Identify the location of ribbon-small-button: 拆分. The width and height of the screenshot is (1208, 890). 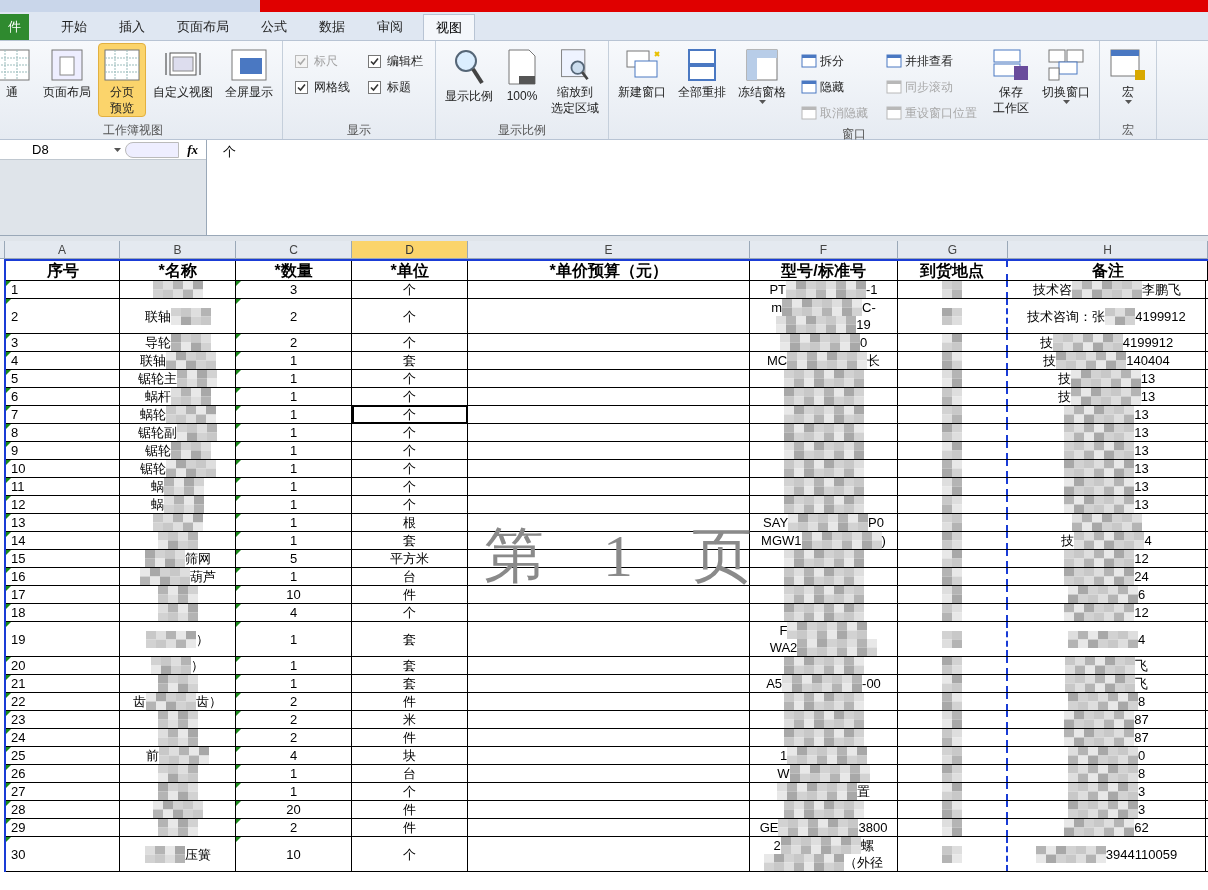
(834, 61).